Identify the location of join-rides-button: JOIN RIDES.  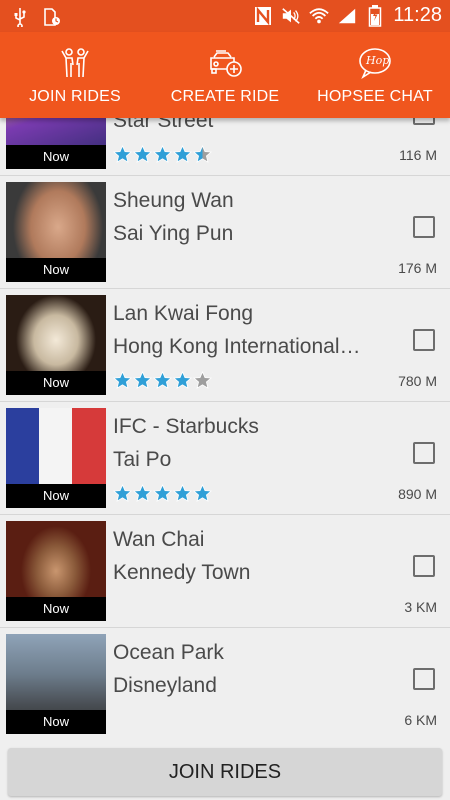
(225, 772).